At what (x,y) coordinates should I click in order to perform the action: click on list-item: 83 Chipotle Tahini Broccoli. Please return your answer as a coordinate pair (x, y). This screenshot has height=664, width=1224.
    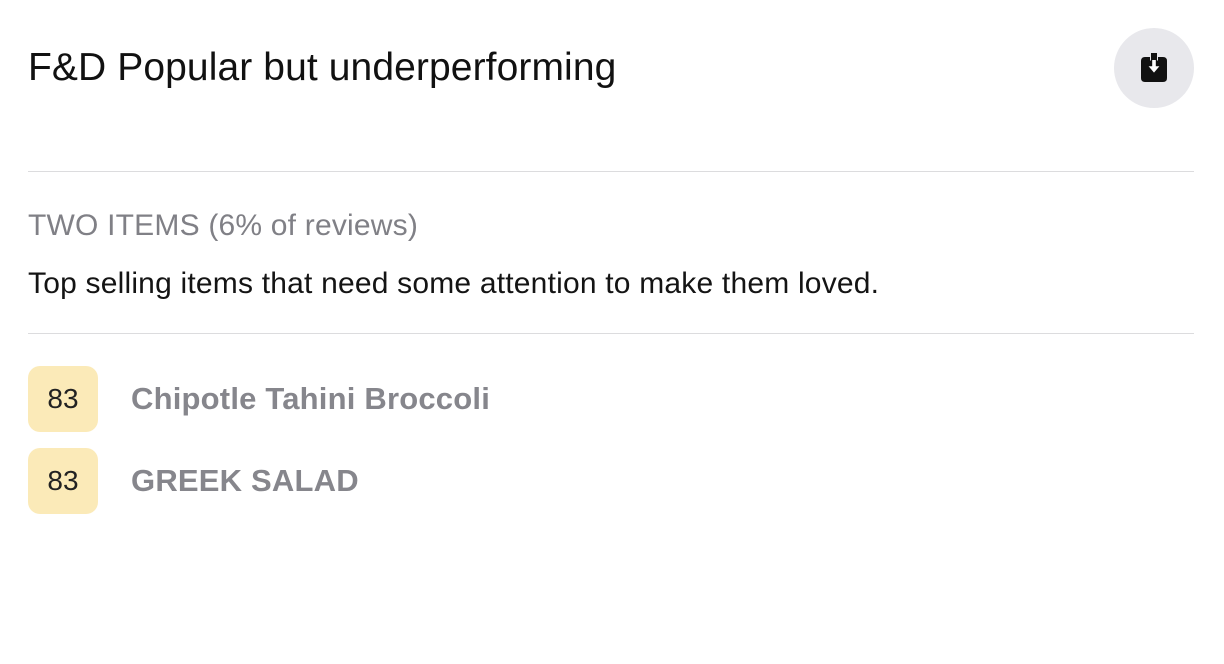
    Looking at the image, I should click on (259, 399).